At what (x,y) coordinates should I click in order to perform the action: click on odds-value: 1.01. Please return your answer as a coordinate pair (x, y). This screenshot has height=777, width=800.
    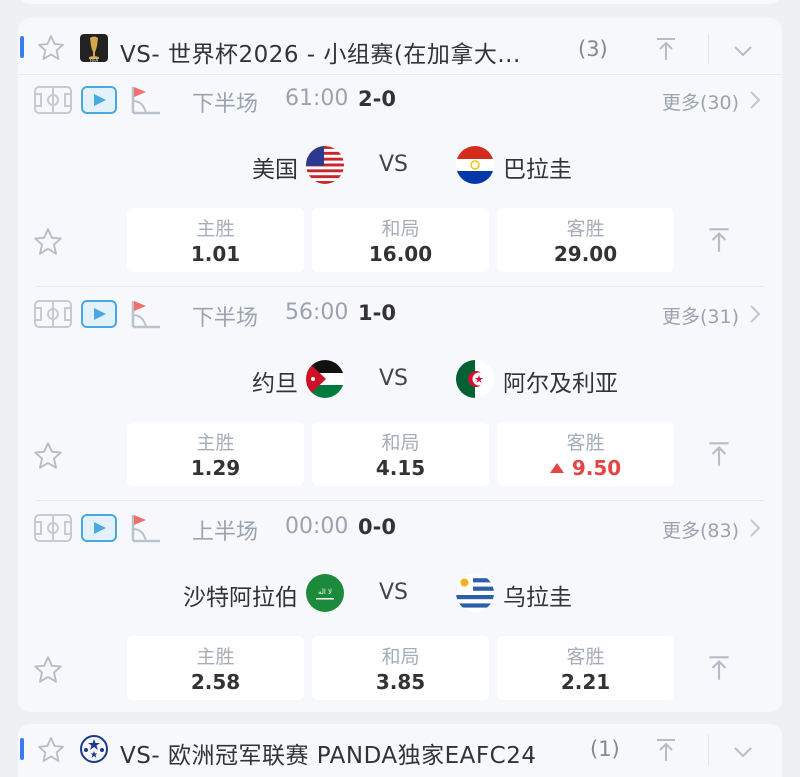
    Looking at the image, I should click on (215, 254).